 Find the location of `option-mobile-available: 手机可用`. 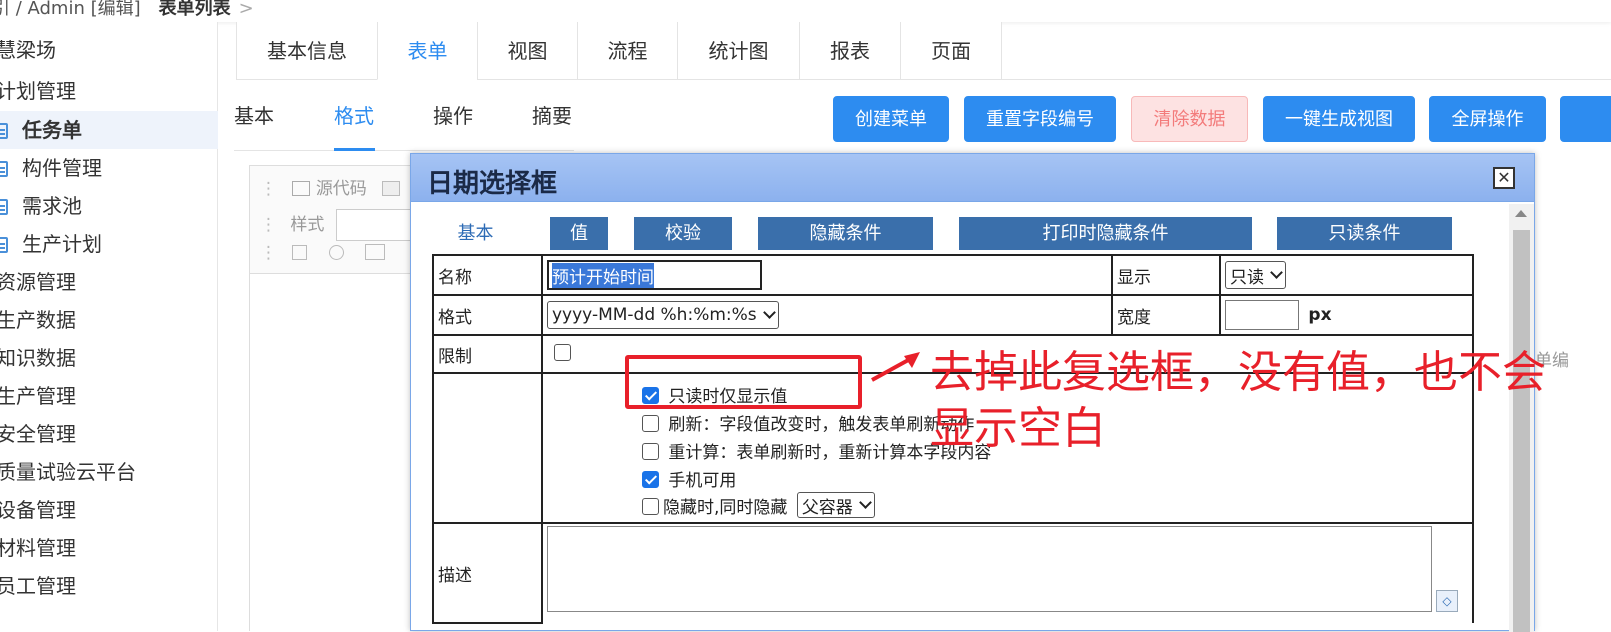

option-mobile-available: 手机可用 is located at coordinates (689, 478).